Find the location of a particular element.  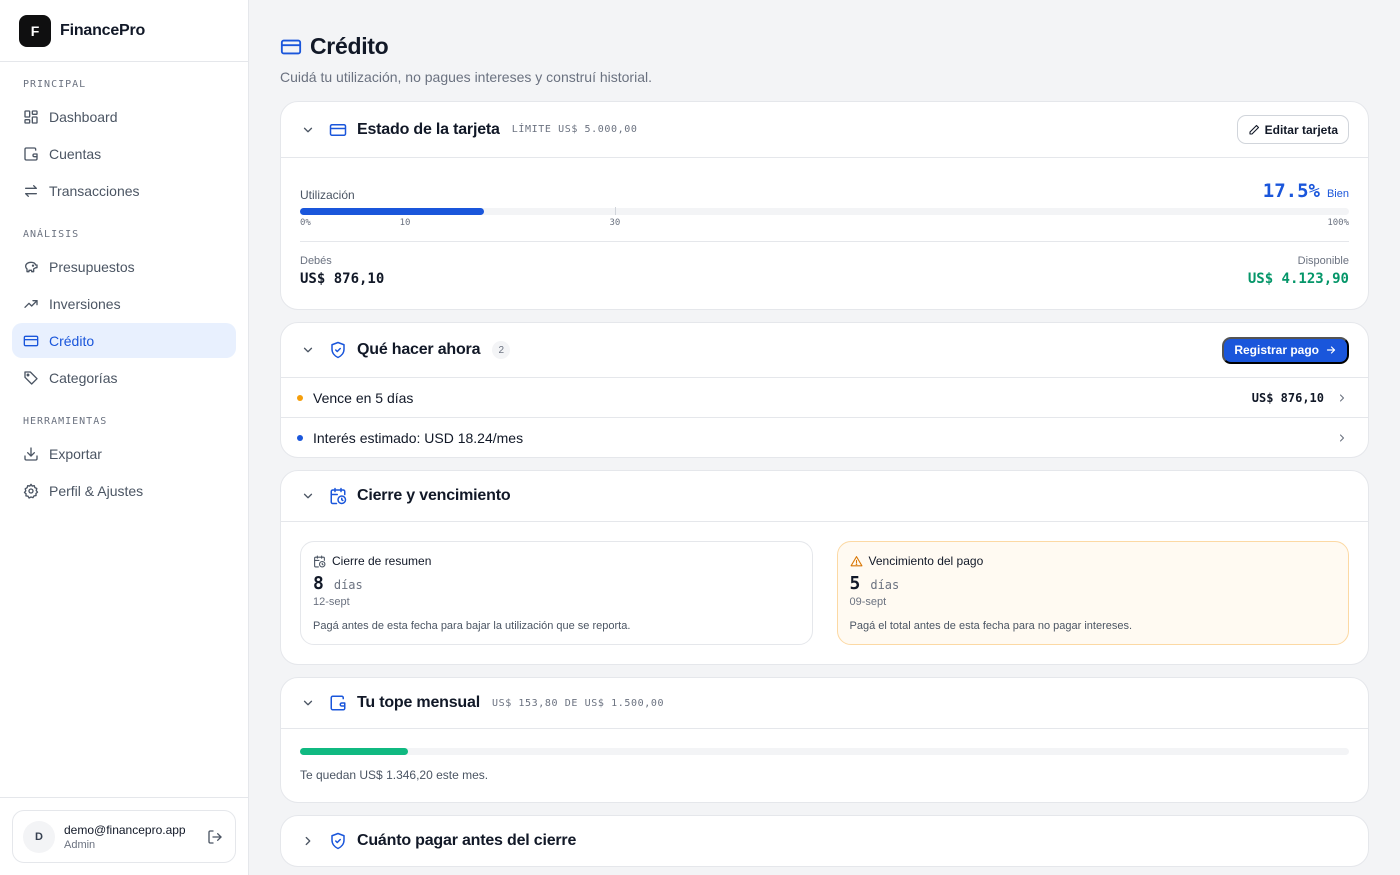

action-text: Vence en 5 días is located at coordinates (363, 397).